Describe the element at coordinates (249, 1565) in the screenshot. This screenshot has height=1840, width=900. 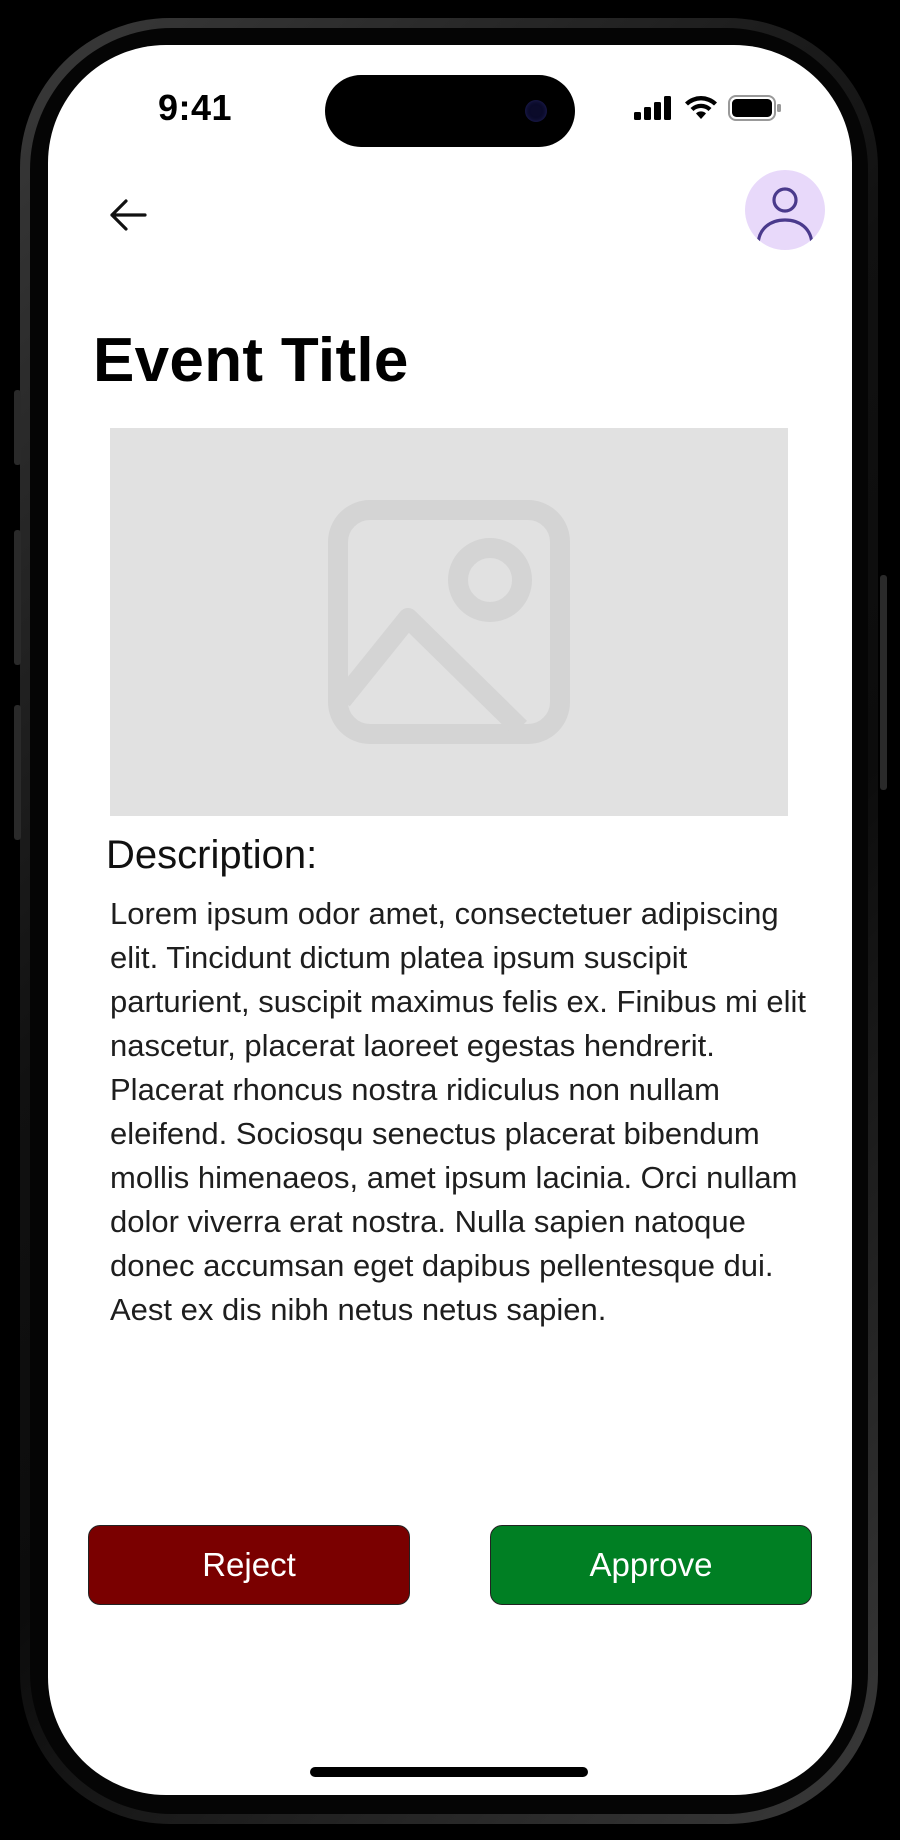
I see `reject-button: Reject` at that location.